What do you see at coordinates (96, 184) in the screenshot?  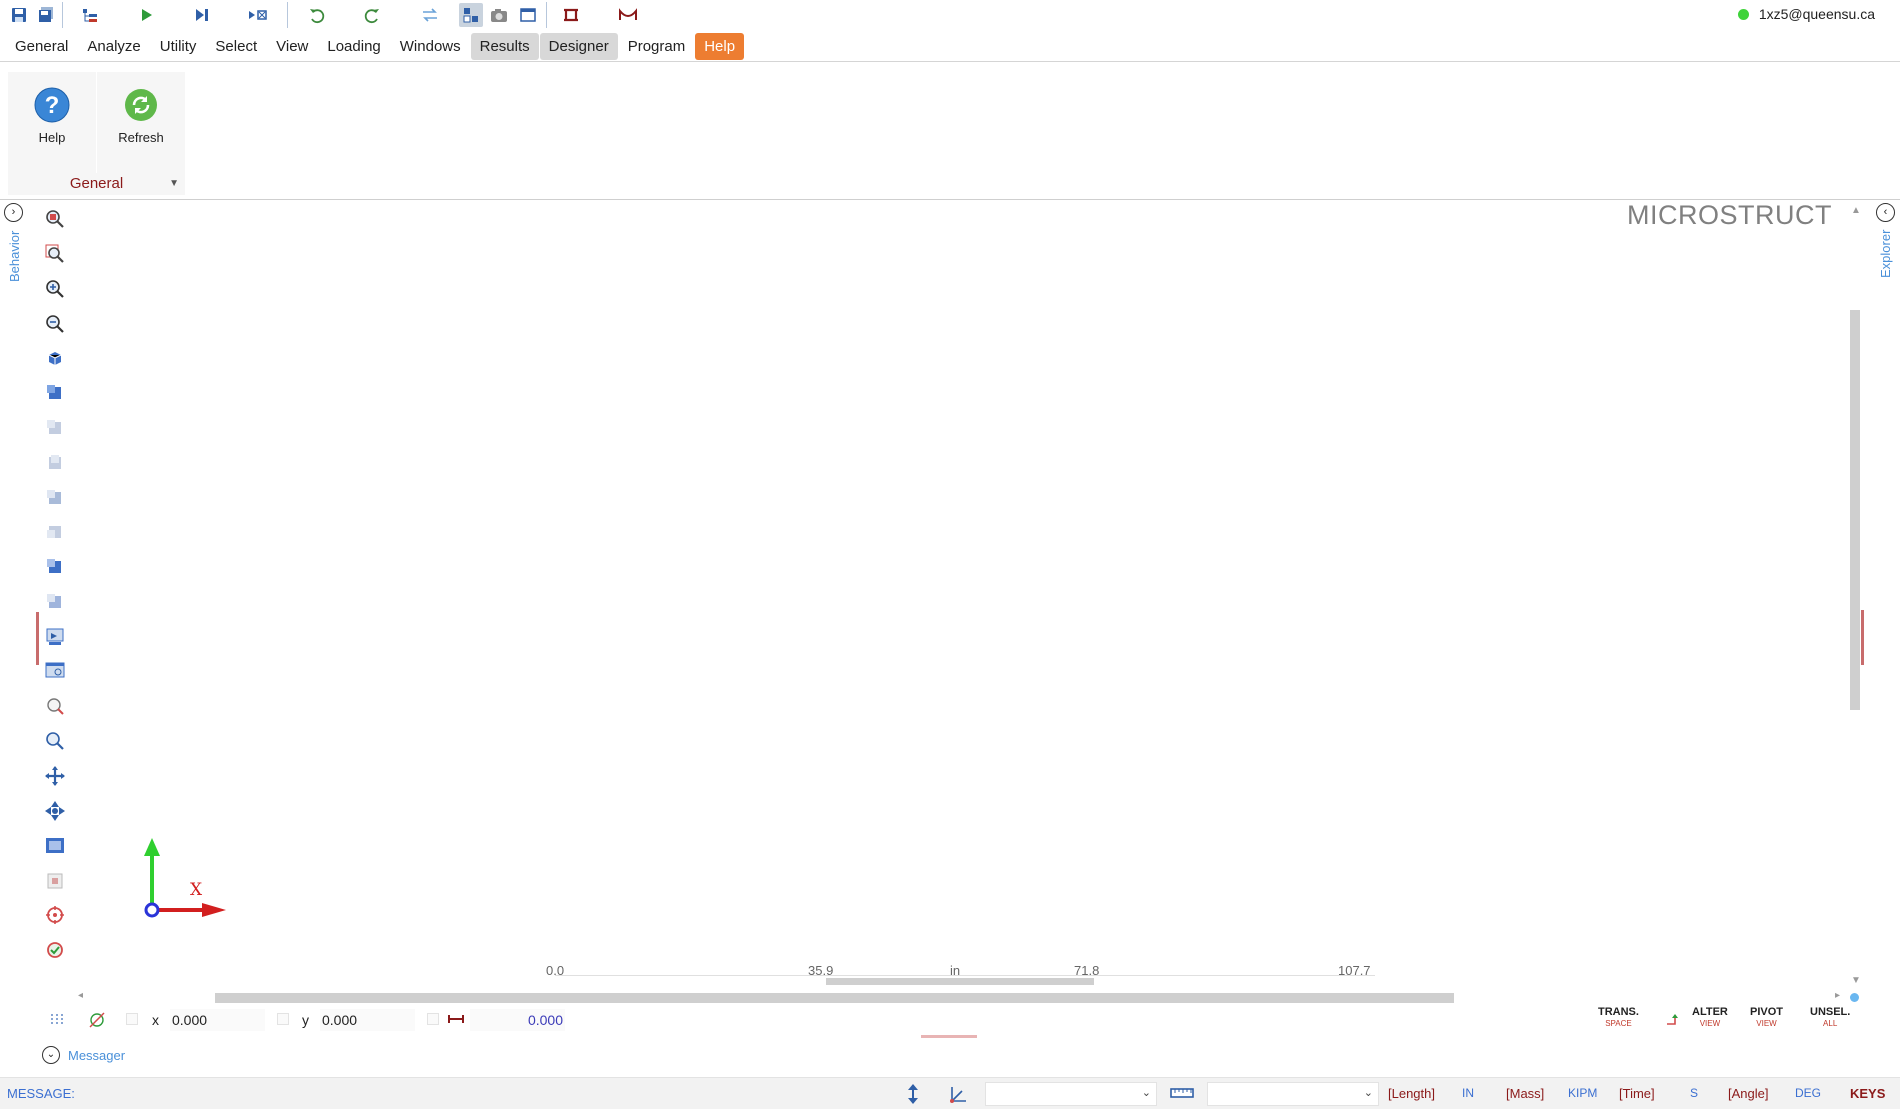 I see `ribbon-group-general: General ▼` at bounding box center [96, 184].